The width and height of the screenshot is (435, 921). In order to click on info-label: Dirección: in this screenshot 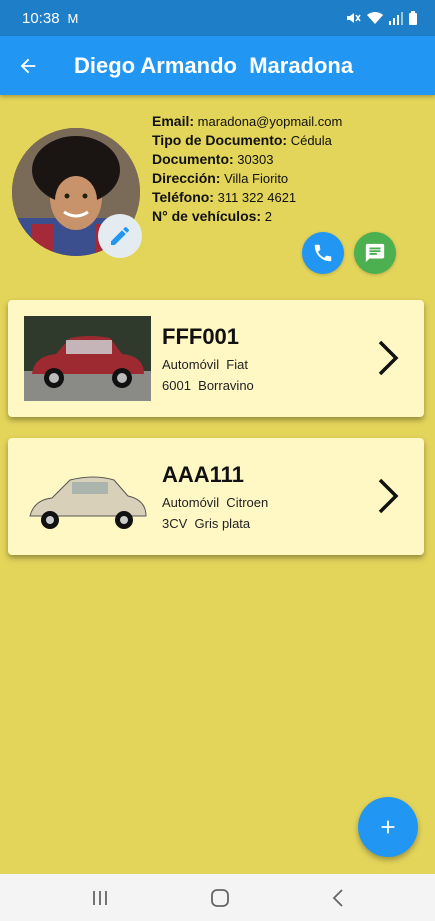, I will do `click(186, 178)`.